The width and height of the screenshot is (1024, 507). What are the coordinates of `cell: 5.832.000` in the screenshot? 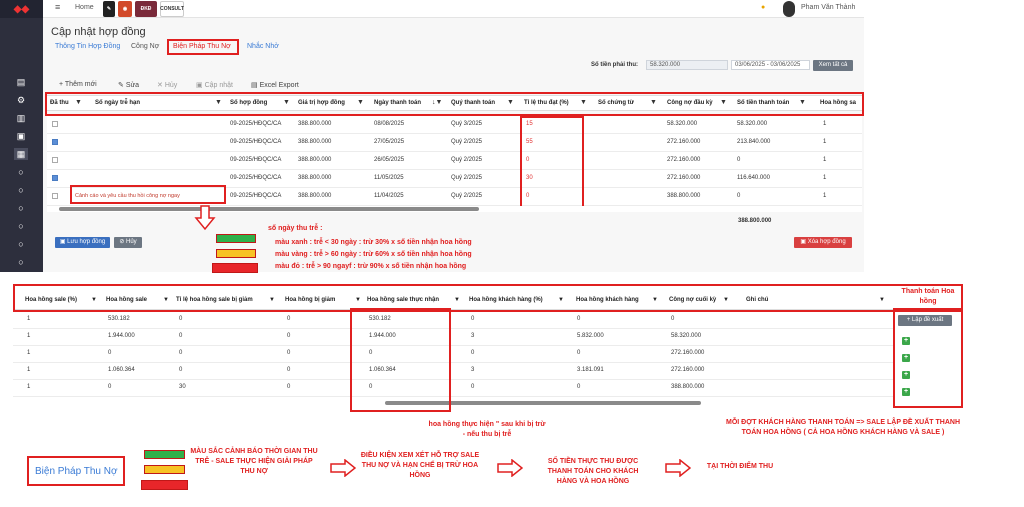 It's located at (590, 336).